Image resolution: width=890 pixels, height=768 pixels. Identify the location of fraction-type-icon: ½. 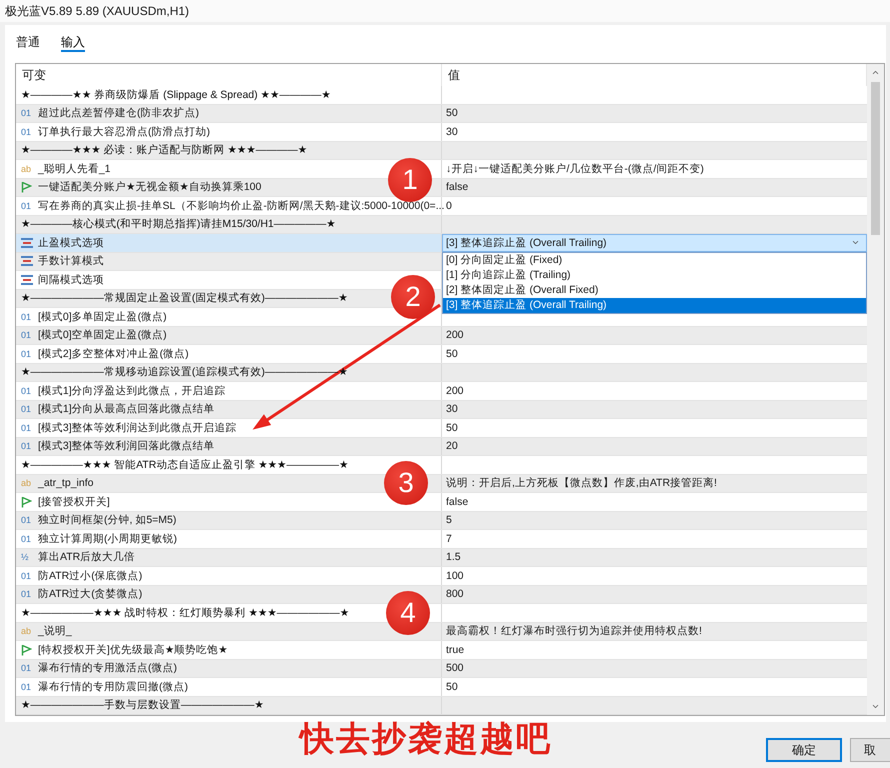
(25, 557).